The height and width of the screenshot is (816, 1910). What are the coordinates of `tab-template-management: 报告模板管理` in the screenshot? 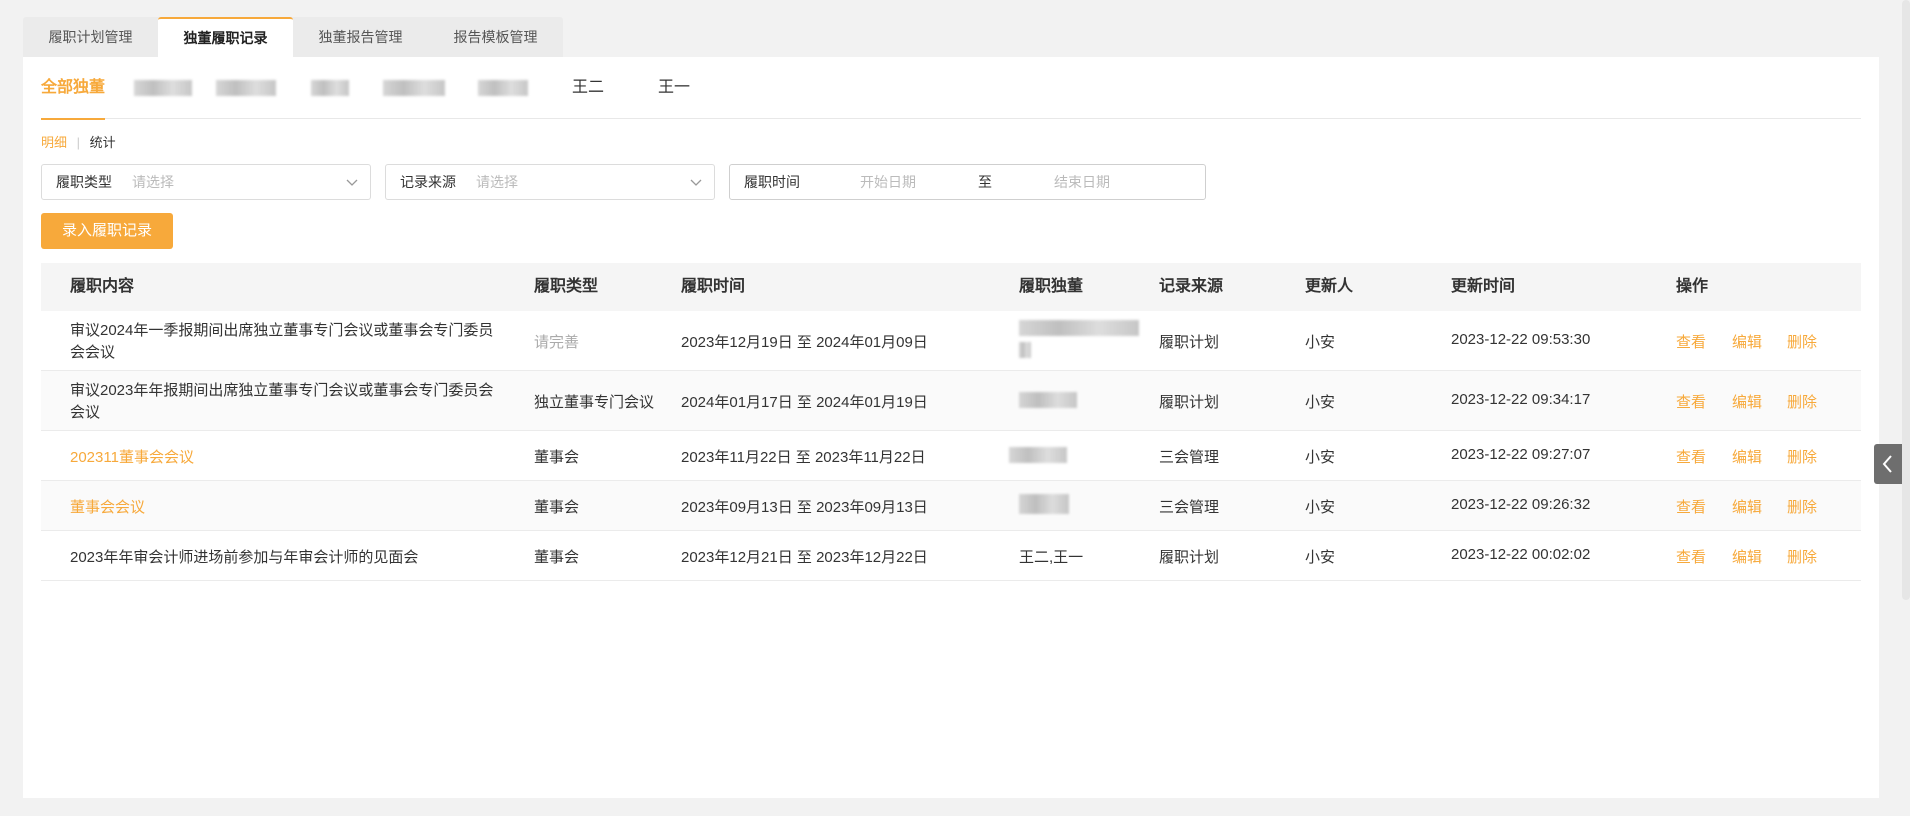 It's located at (495, 37).